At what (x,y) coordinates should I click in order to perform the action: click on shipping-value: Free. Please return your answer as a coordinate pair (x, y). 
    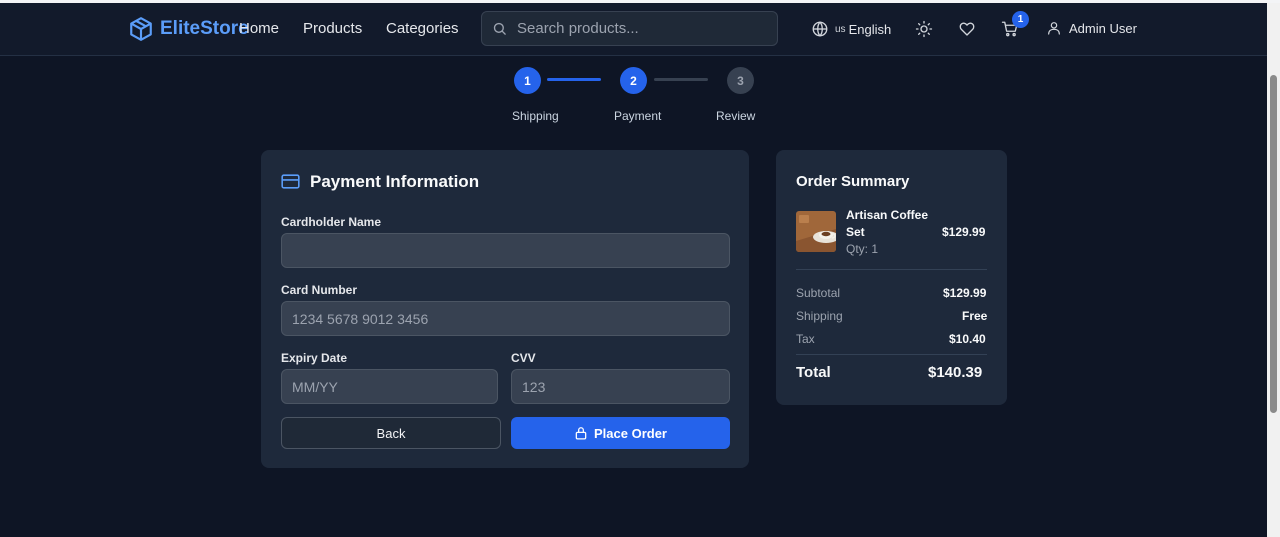
    Looking at the image, I should click on (975, 316).